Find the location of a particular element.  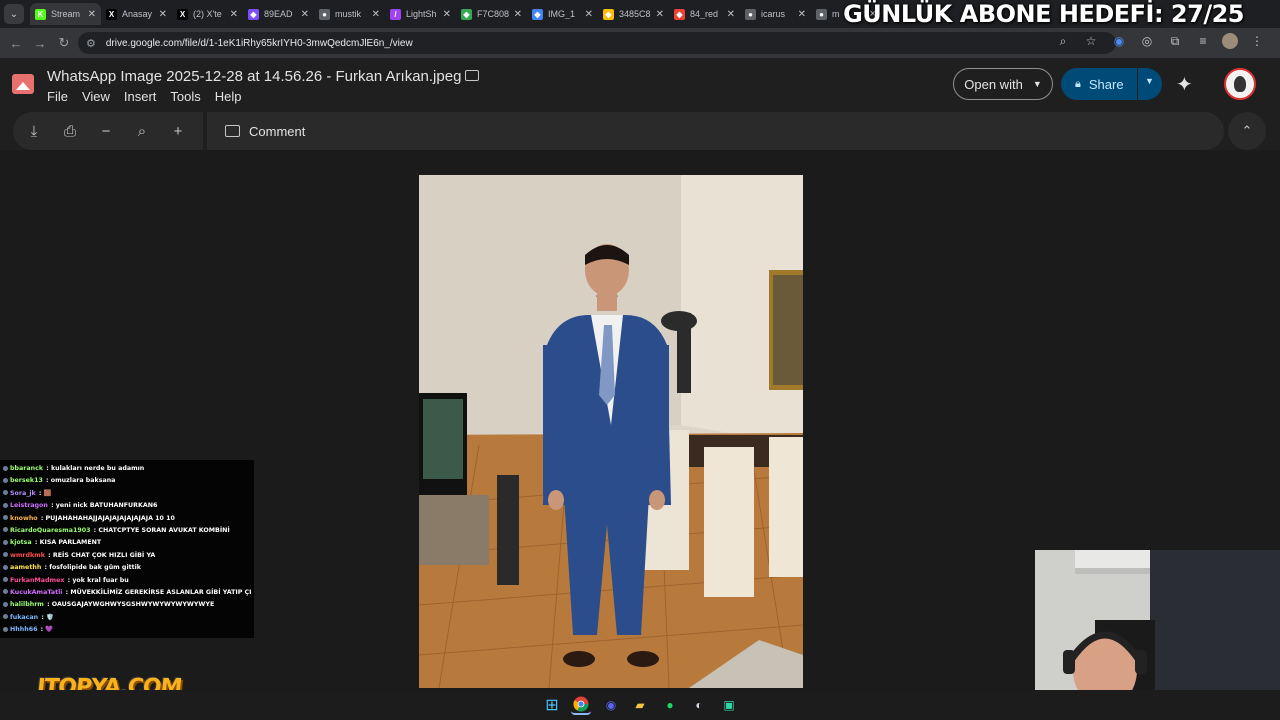

tab-label: Anasay is located at coordinates (137, 14).